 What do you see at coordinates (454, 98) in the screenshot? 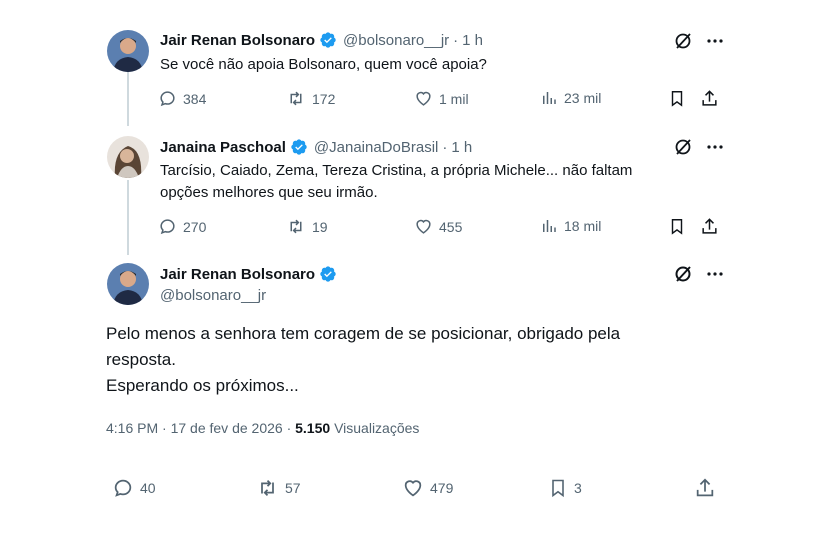
I see `like-count: 1 mil` at bounding box center [454, 98].